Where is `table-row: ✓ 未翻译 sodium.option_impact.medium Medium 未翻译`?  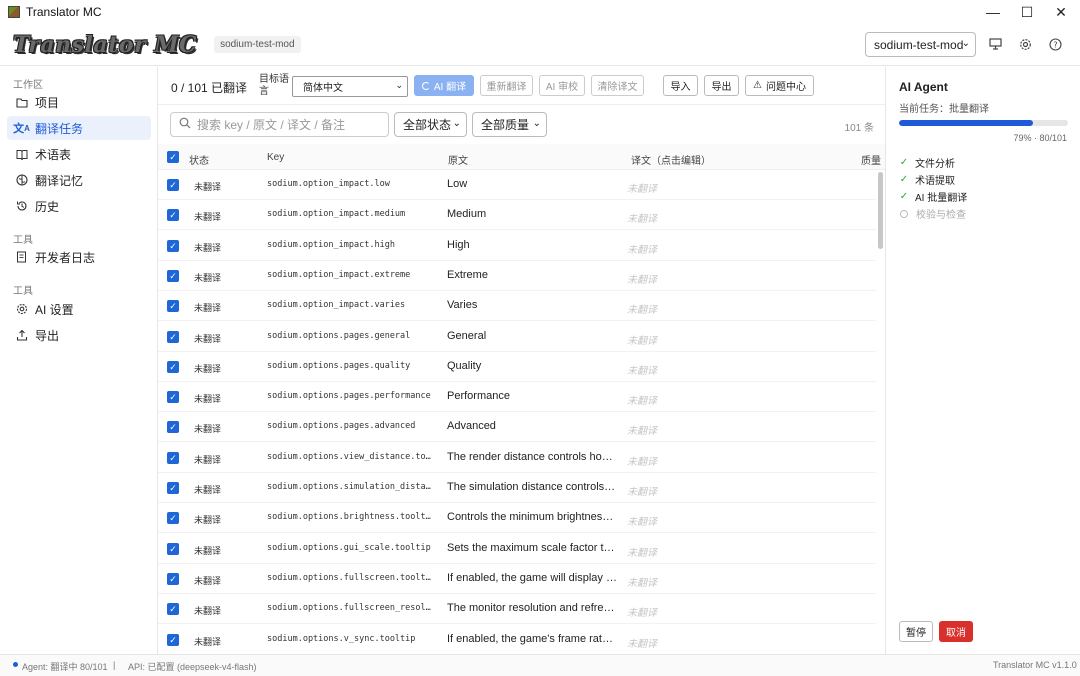 table-row: ✓ 未翻译 sodium.option_impact.medium Medium 未翻译 is located at coordinates (517, 215).